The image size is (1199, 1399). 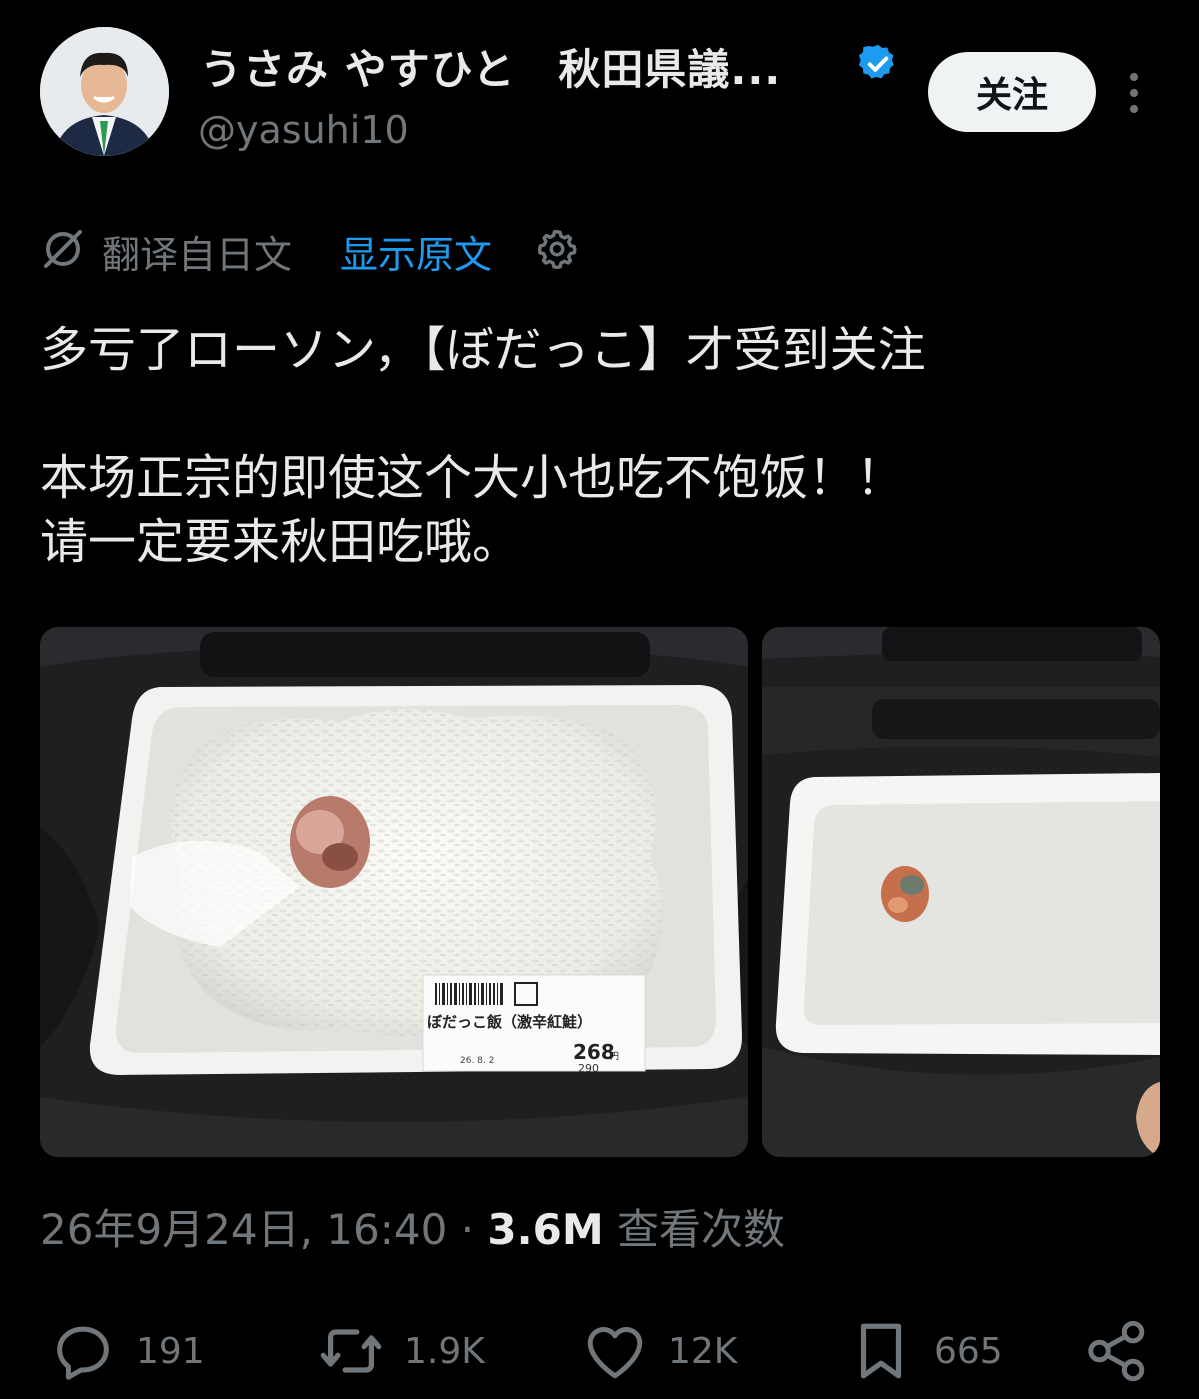 I want to click on translate-icon, so click(x=63, y=249).